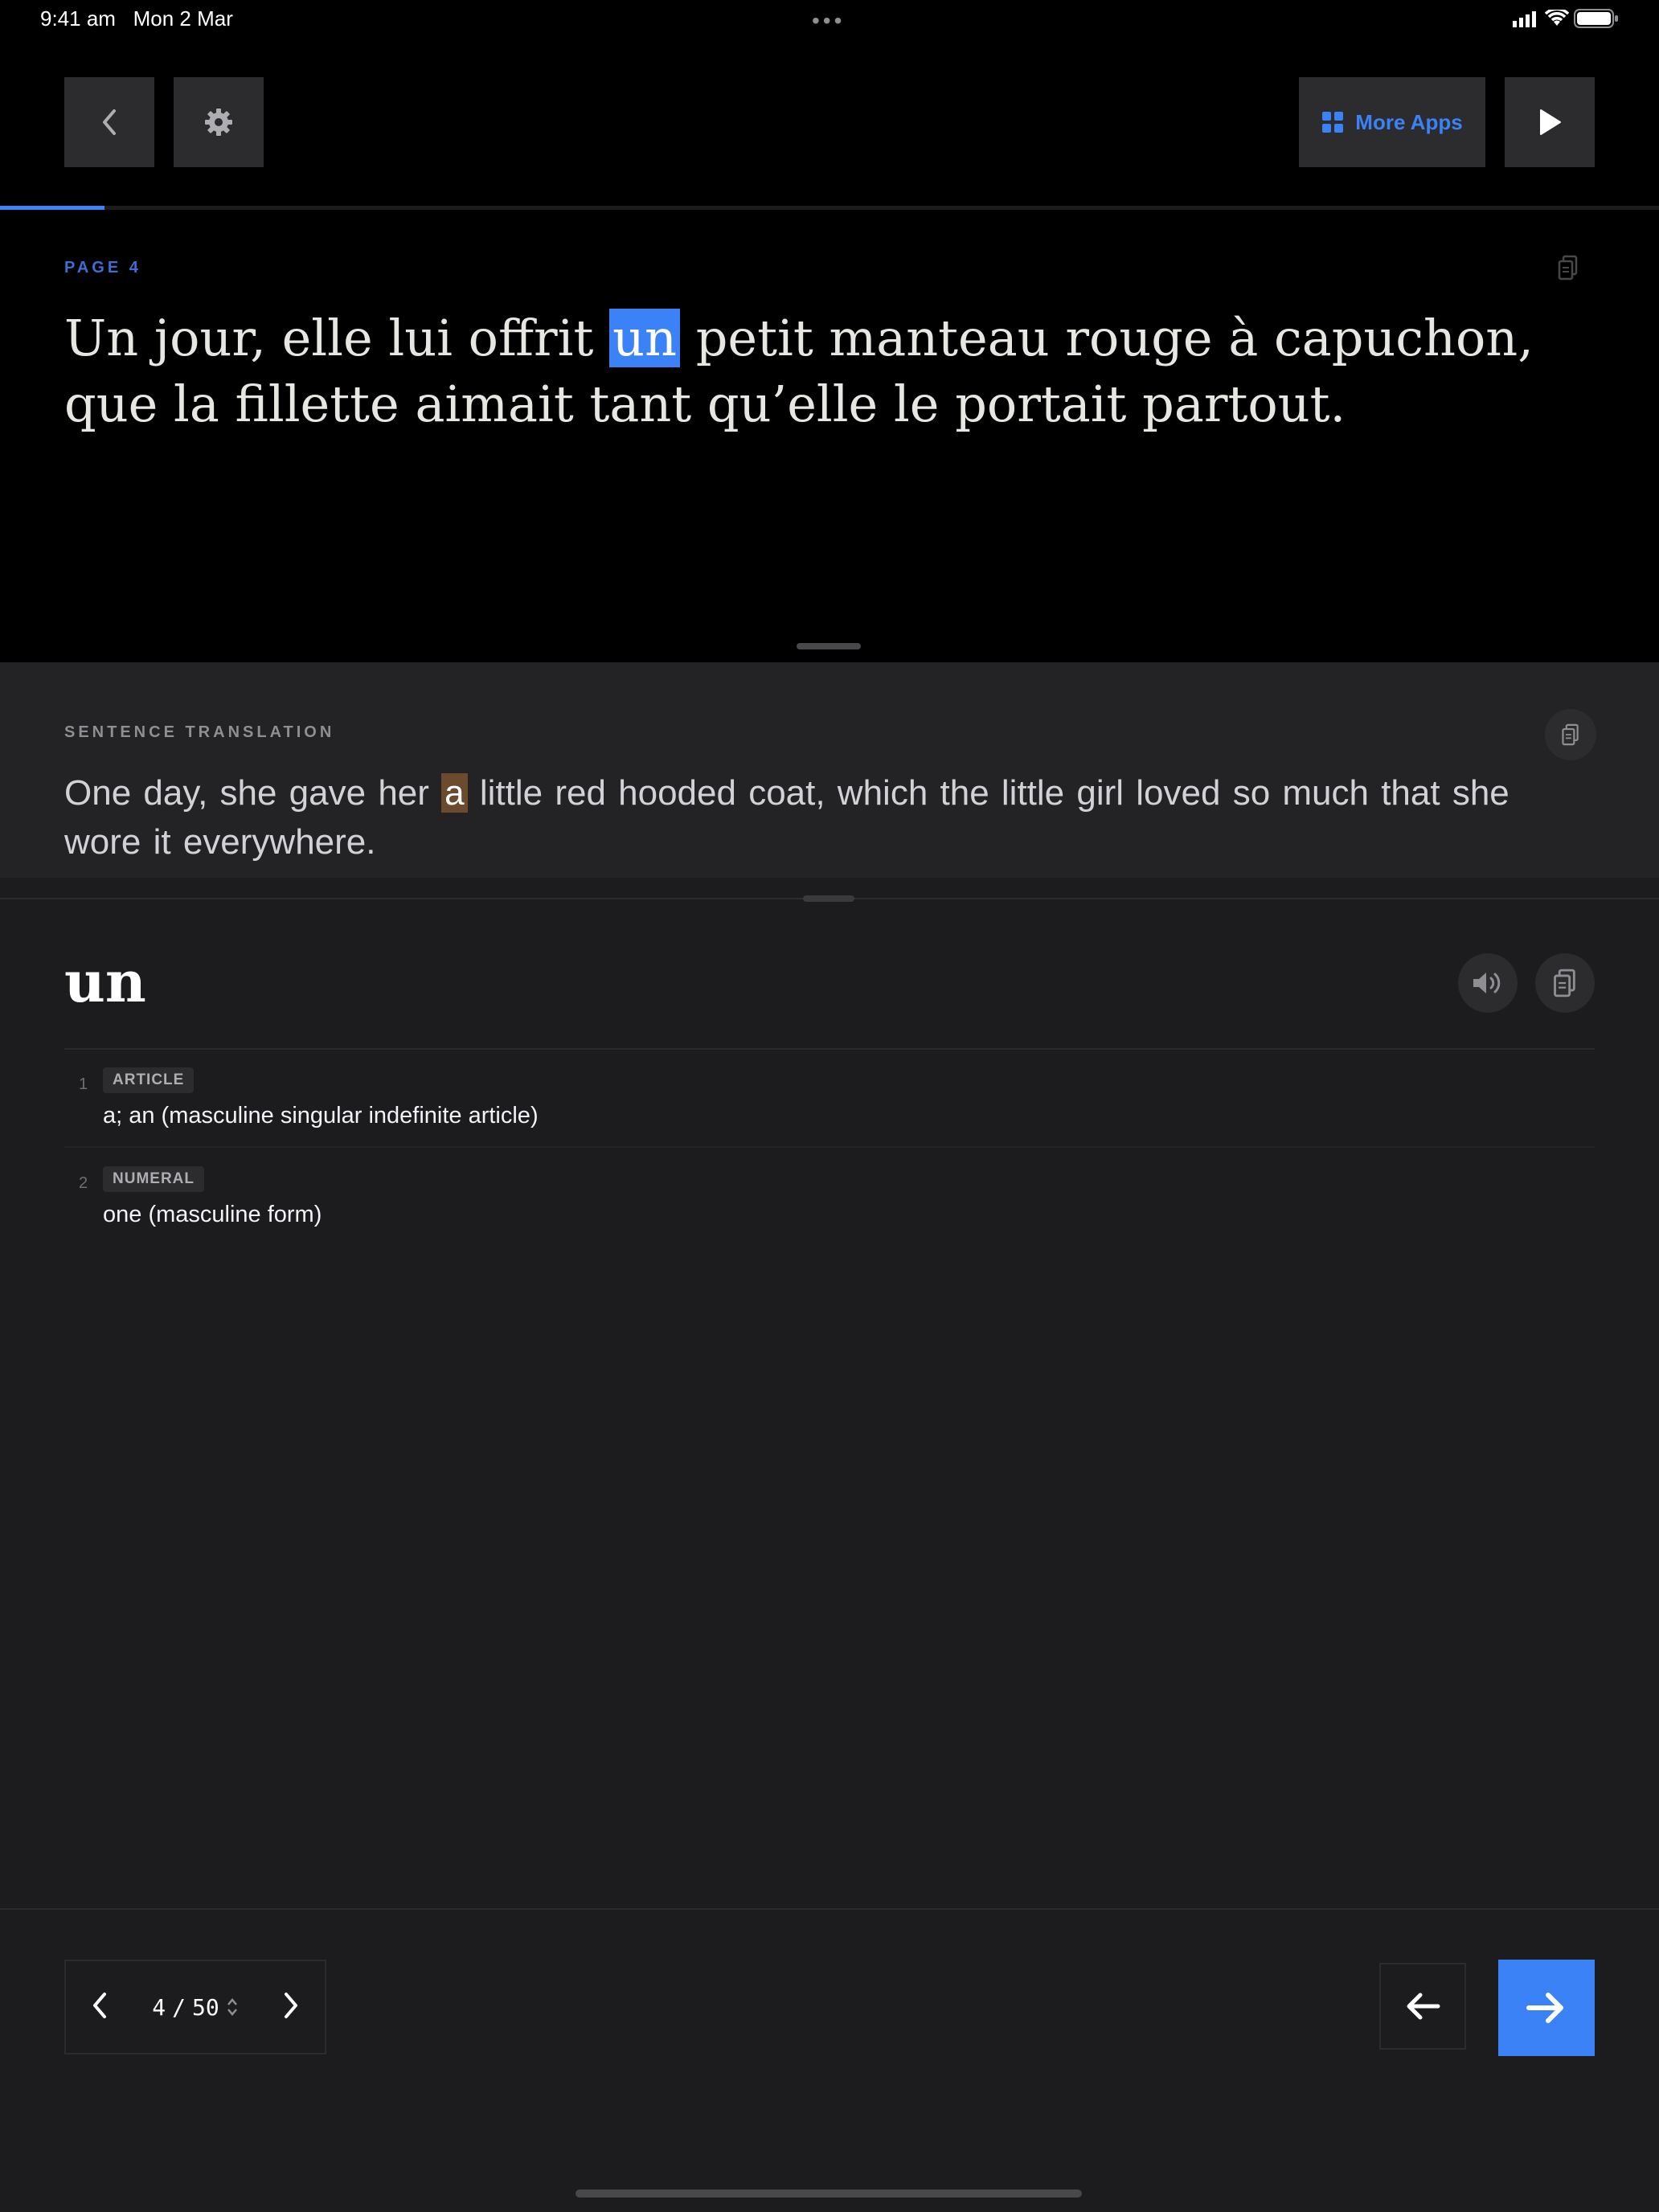 Image resolution: width=1659 pixels, height=2212 pixels. What do you see at coordinates (205, 2007) in the screenshot?
I see `total-pages: 50` at bounding box center [205, 2007].